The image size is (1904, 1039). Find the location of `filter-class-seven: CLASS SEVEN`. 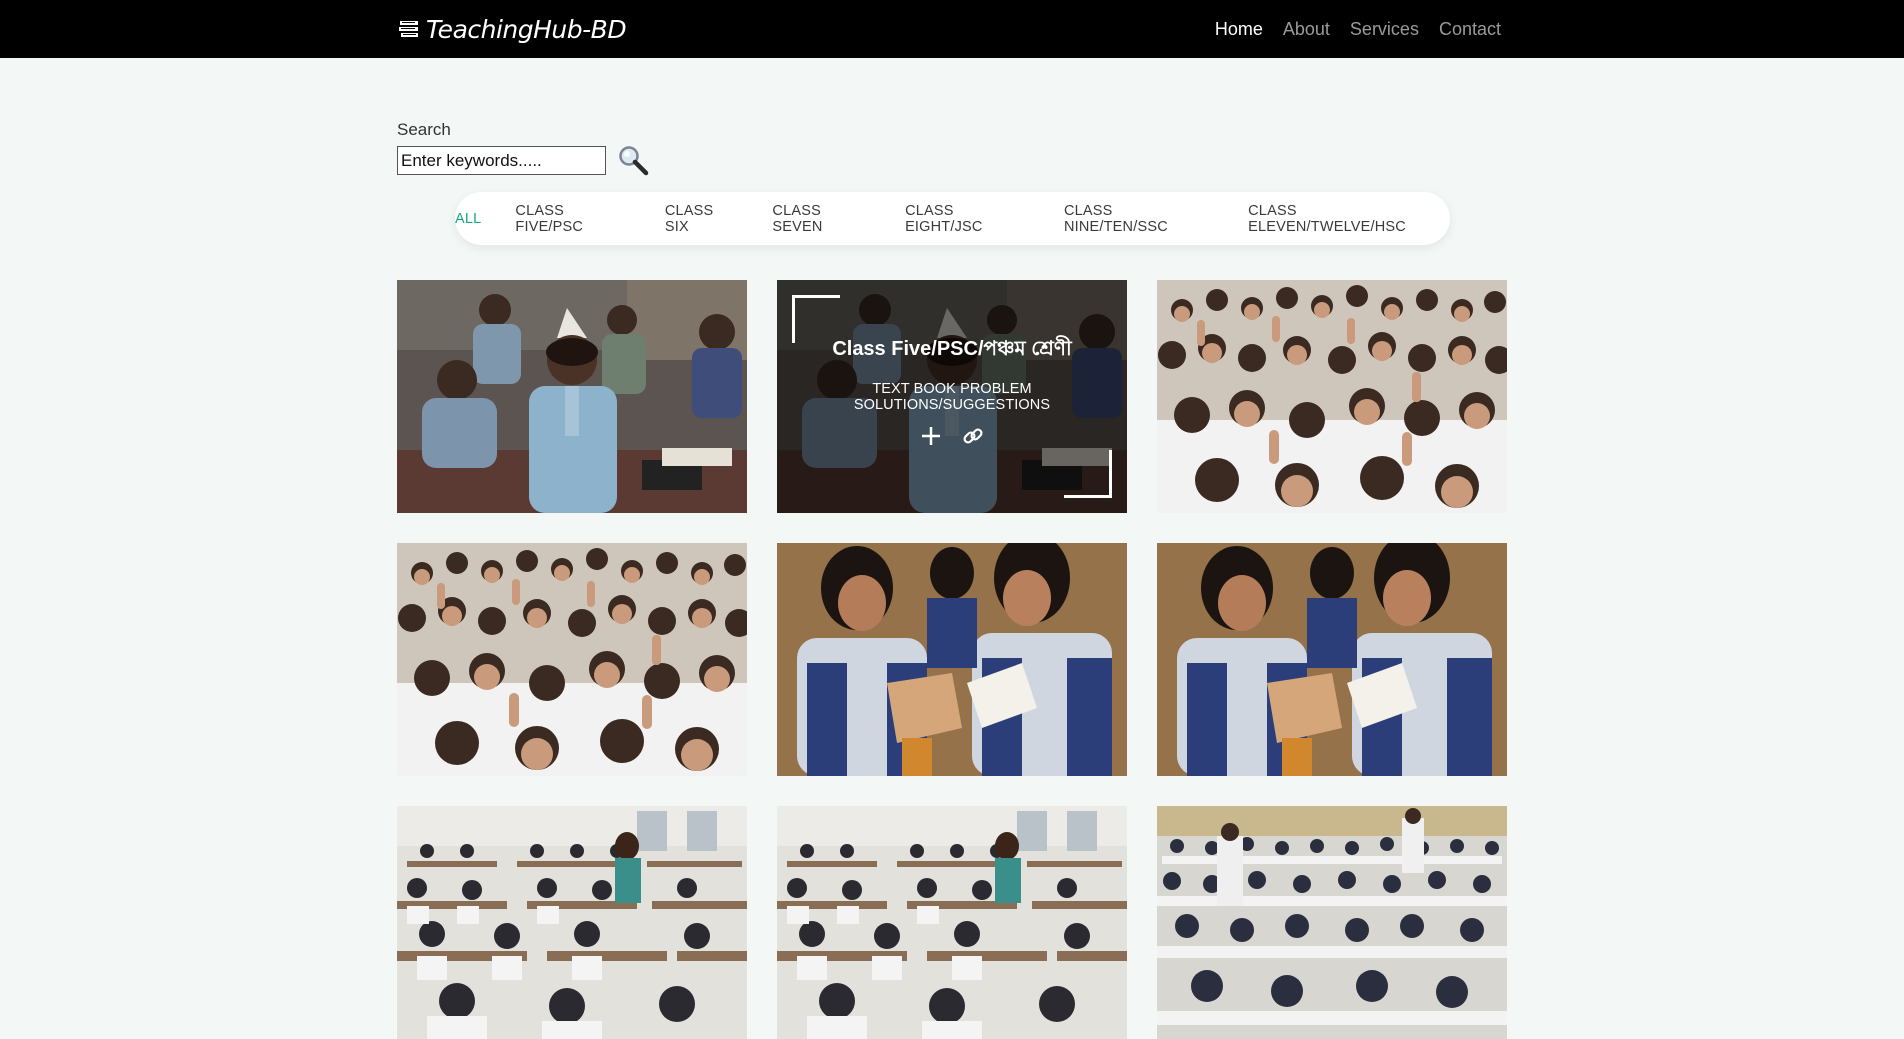

filter-class-seven: CLASS SEVEN is located at coordinates (821, 219).